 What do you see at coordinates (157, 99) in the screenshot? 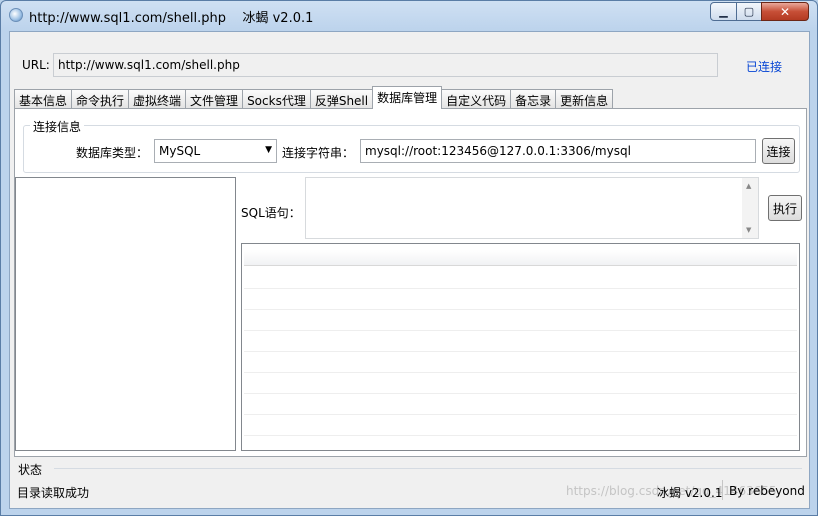
I see `tab-virtual-terminal: 虚拟终端` at bounding box center [157, 99].